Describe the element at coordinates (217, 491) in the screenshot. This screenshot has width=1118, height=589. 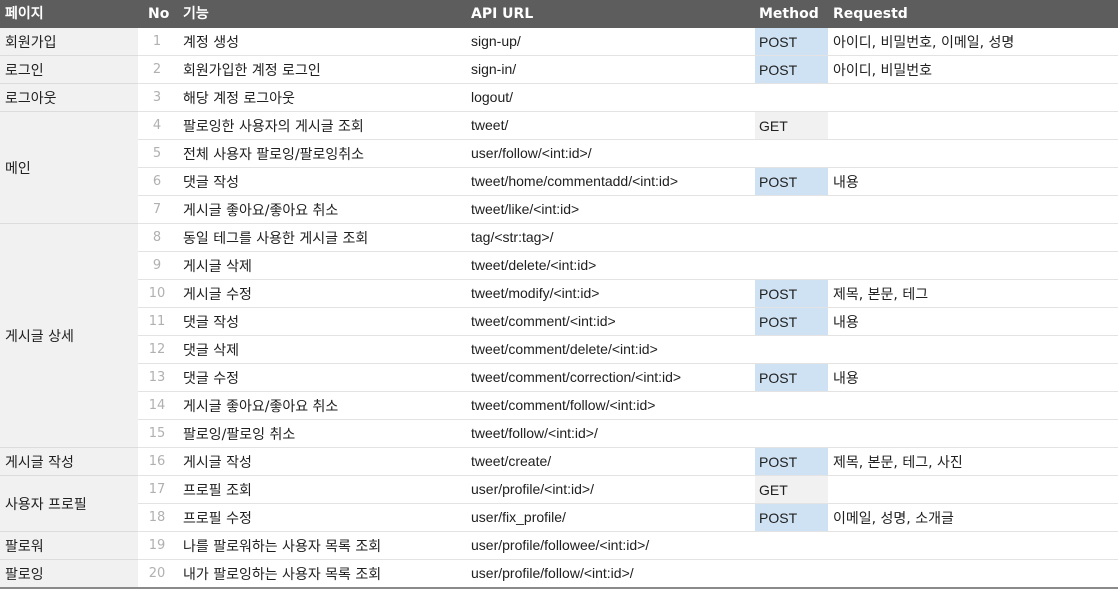
I see `function-cell: 프로필 조회` at that location.